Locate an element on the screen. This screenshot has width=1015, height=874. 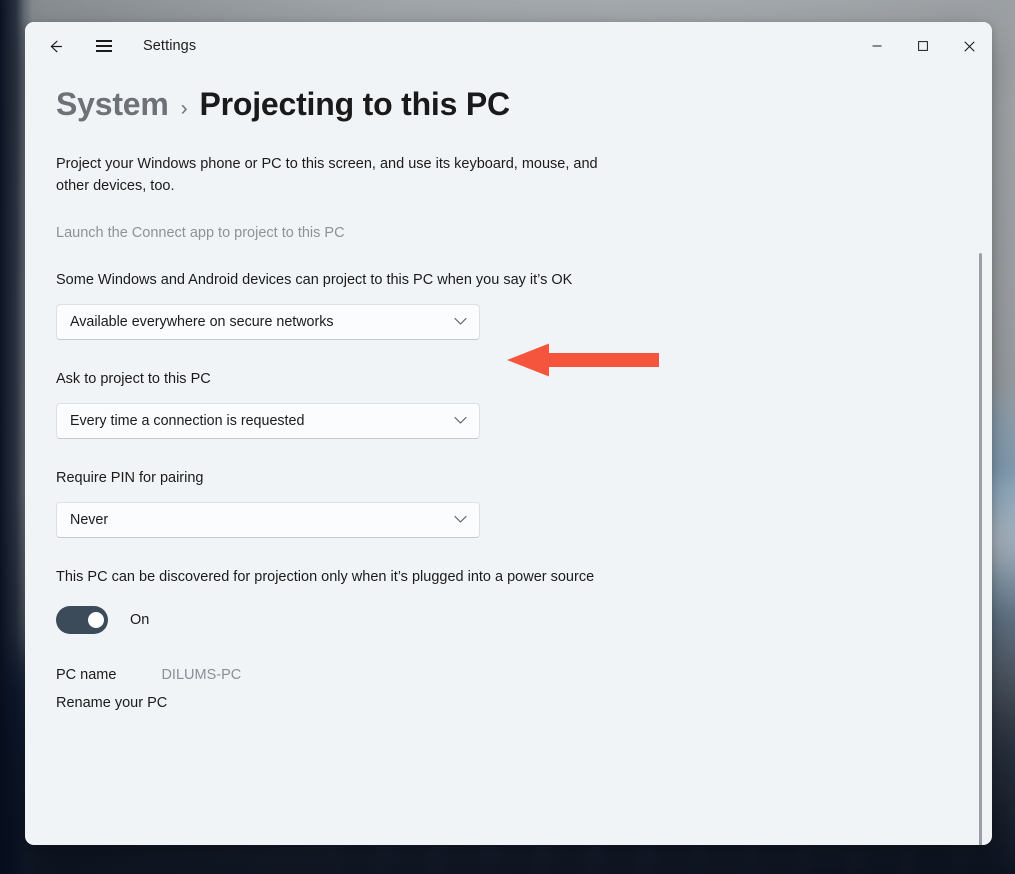
maximize-icon is located at coordinates (923, 46).